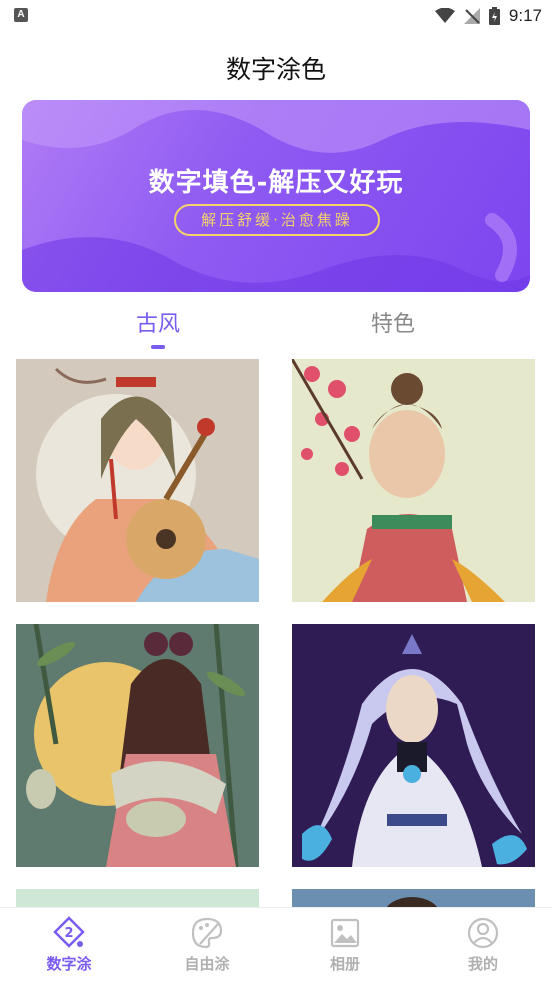 The width and height of the screenshot is (552, 982). I want to click on gallery-card-bamboo-rabbit, so click(137, 745).